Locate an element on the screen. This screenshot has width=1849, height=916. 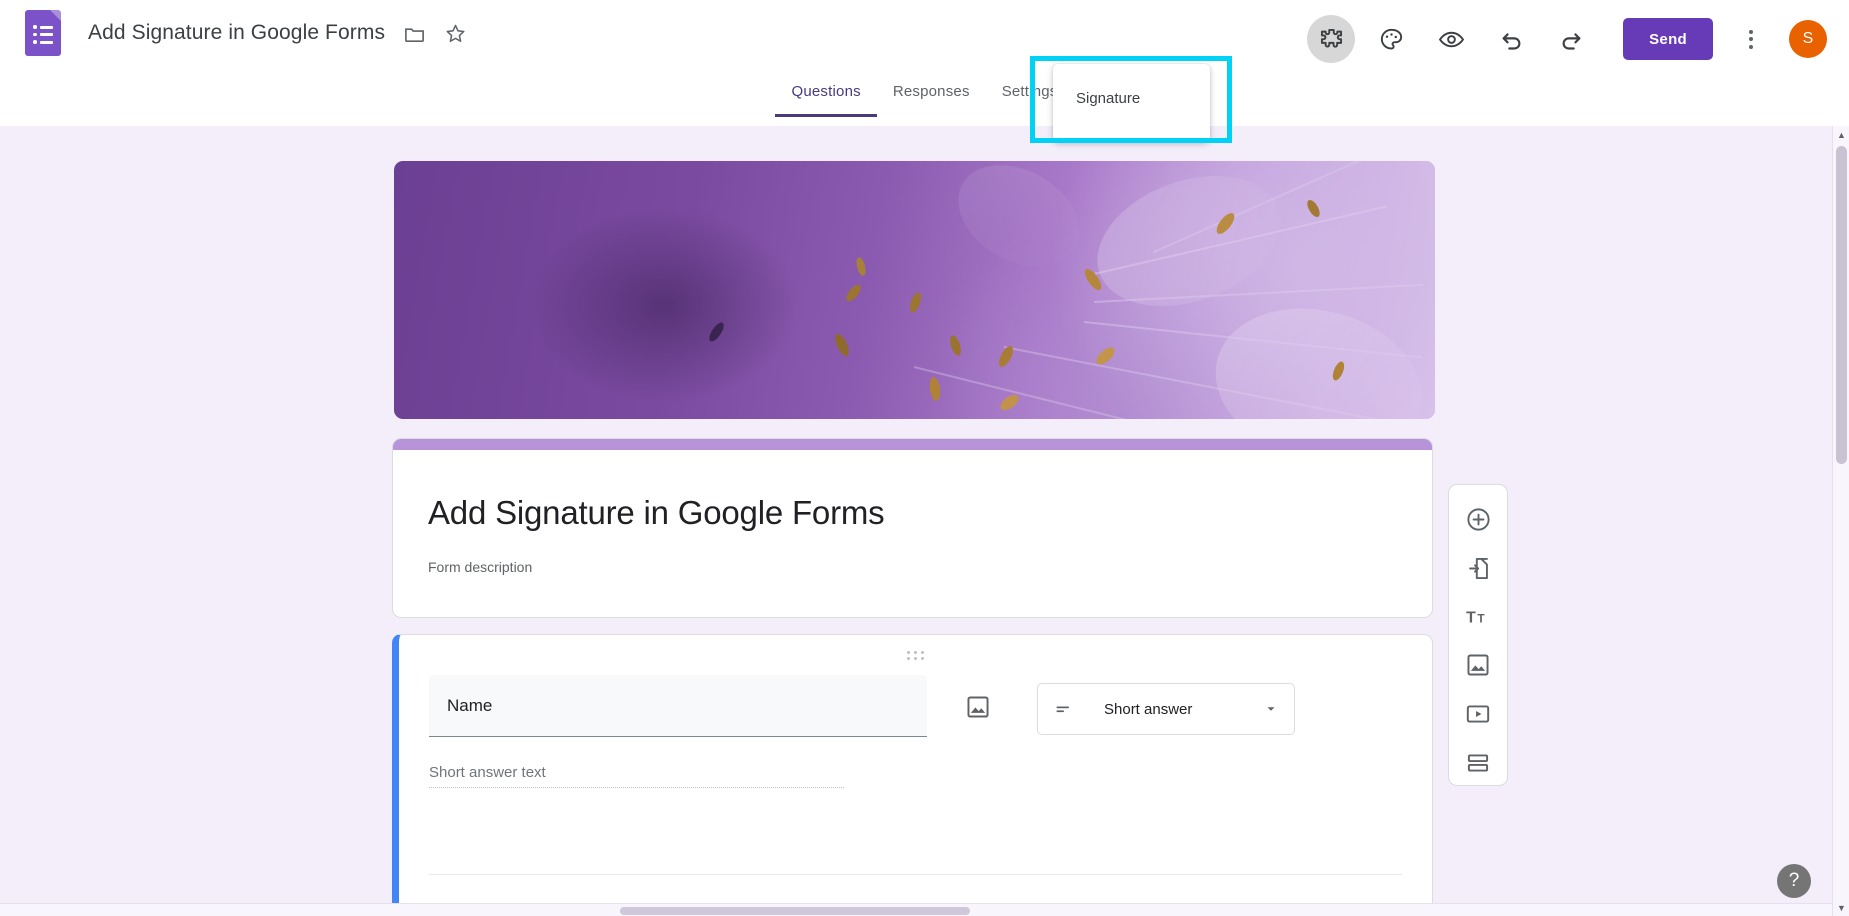
form-accent-stripe is located at coordinates (912, 444).